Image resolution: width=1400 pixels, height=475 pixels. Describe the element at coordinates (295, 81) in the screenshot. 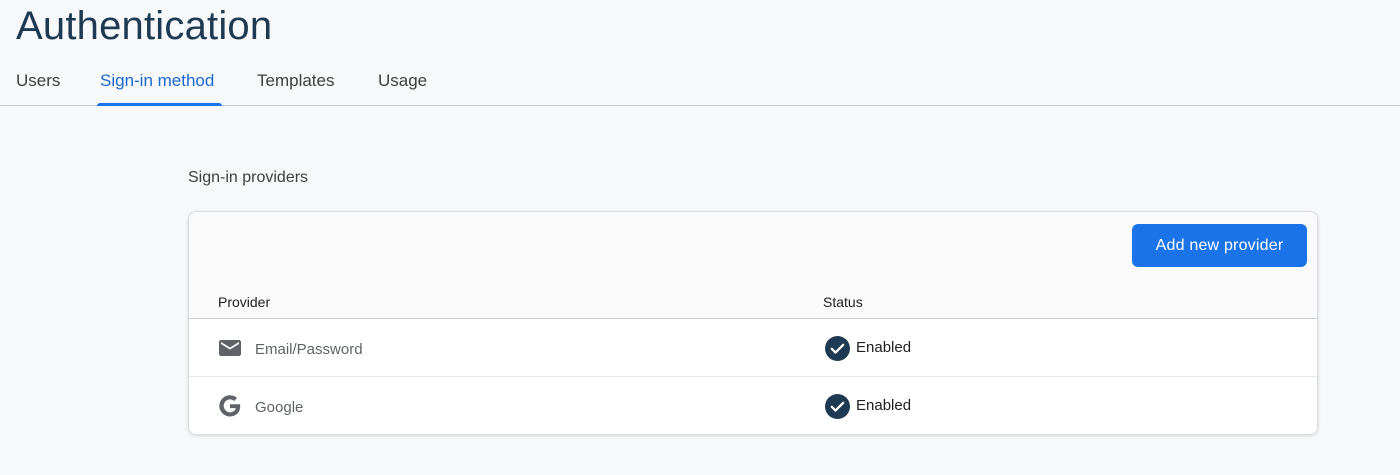

I see `tab-templates: Templates` at that location.